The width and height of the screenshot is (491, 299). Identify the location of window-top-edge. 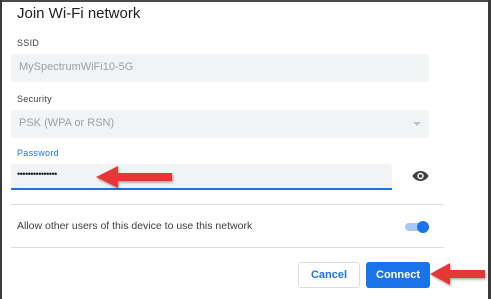
(245, 1).